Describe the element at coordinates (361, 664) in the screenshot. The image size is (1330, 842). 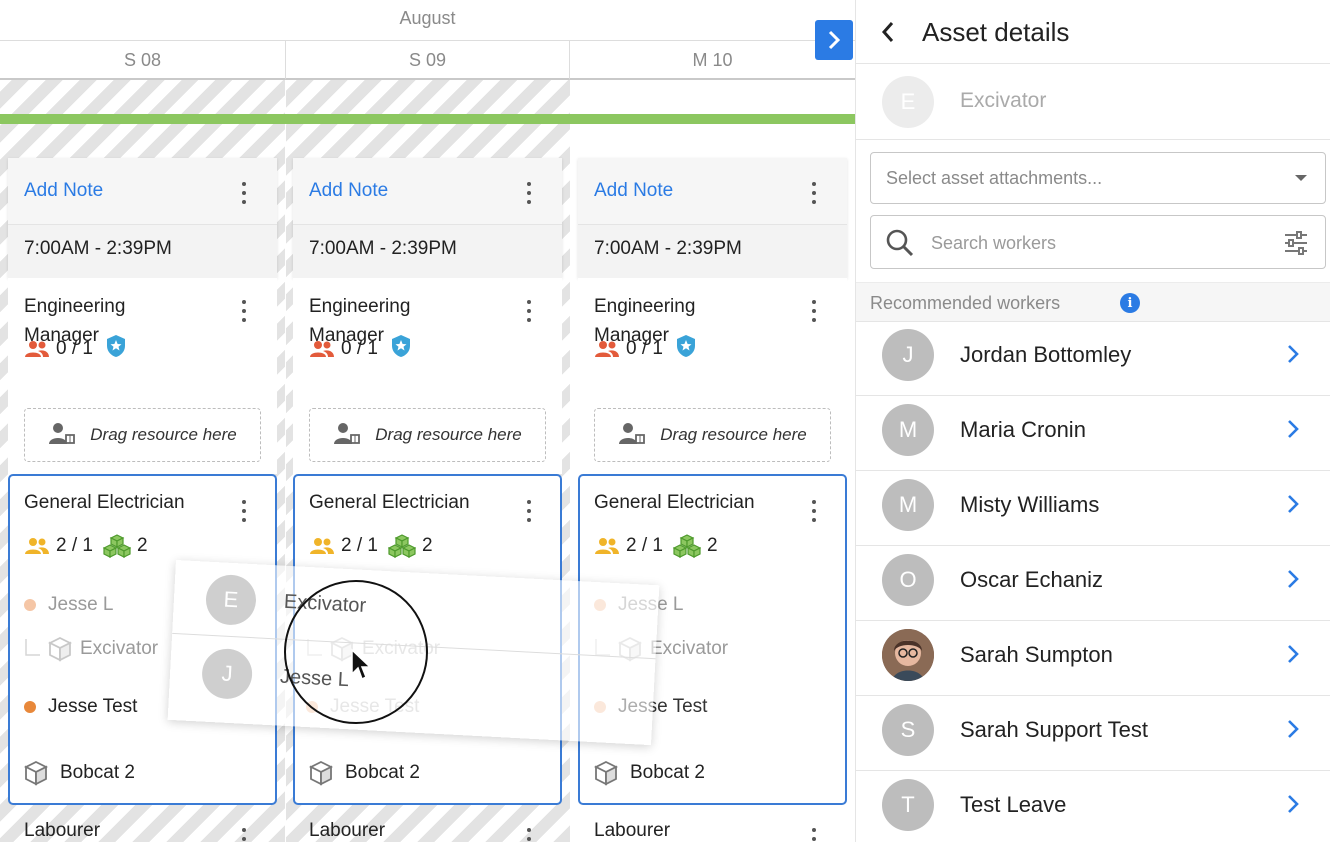
I see `mouse-cursor-icon` at that location.